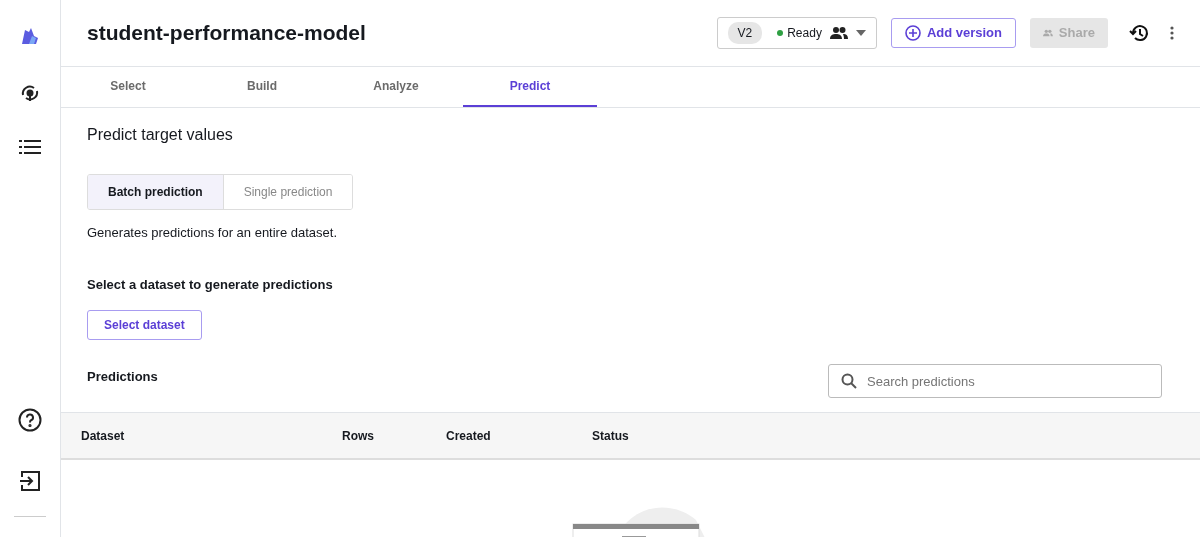 The width and height of the screenshot is (1200, 537). I want to click on version-badge: V2, so click(745, 33).